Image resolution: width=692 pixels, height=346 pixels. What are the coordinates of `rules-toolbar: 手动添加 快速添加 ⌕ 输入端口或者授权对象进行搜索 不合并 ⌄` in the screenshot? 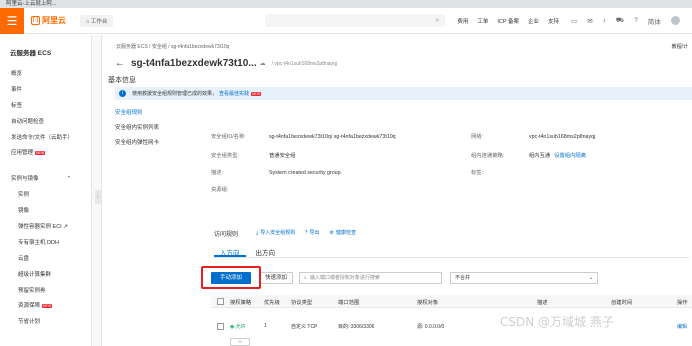 It's located at (405, 278).